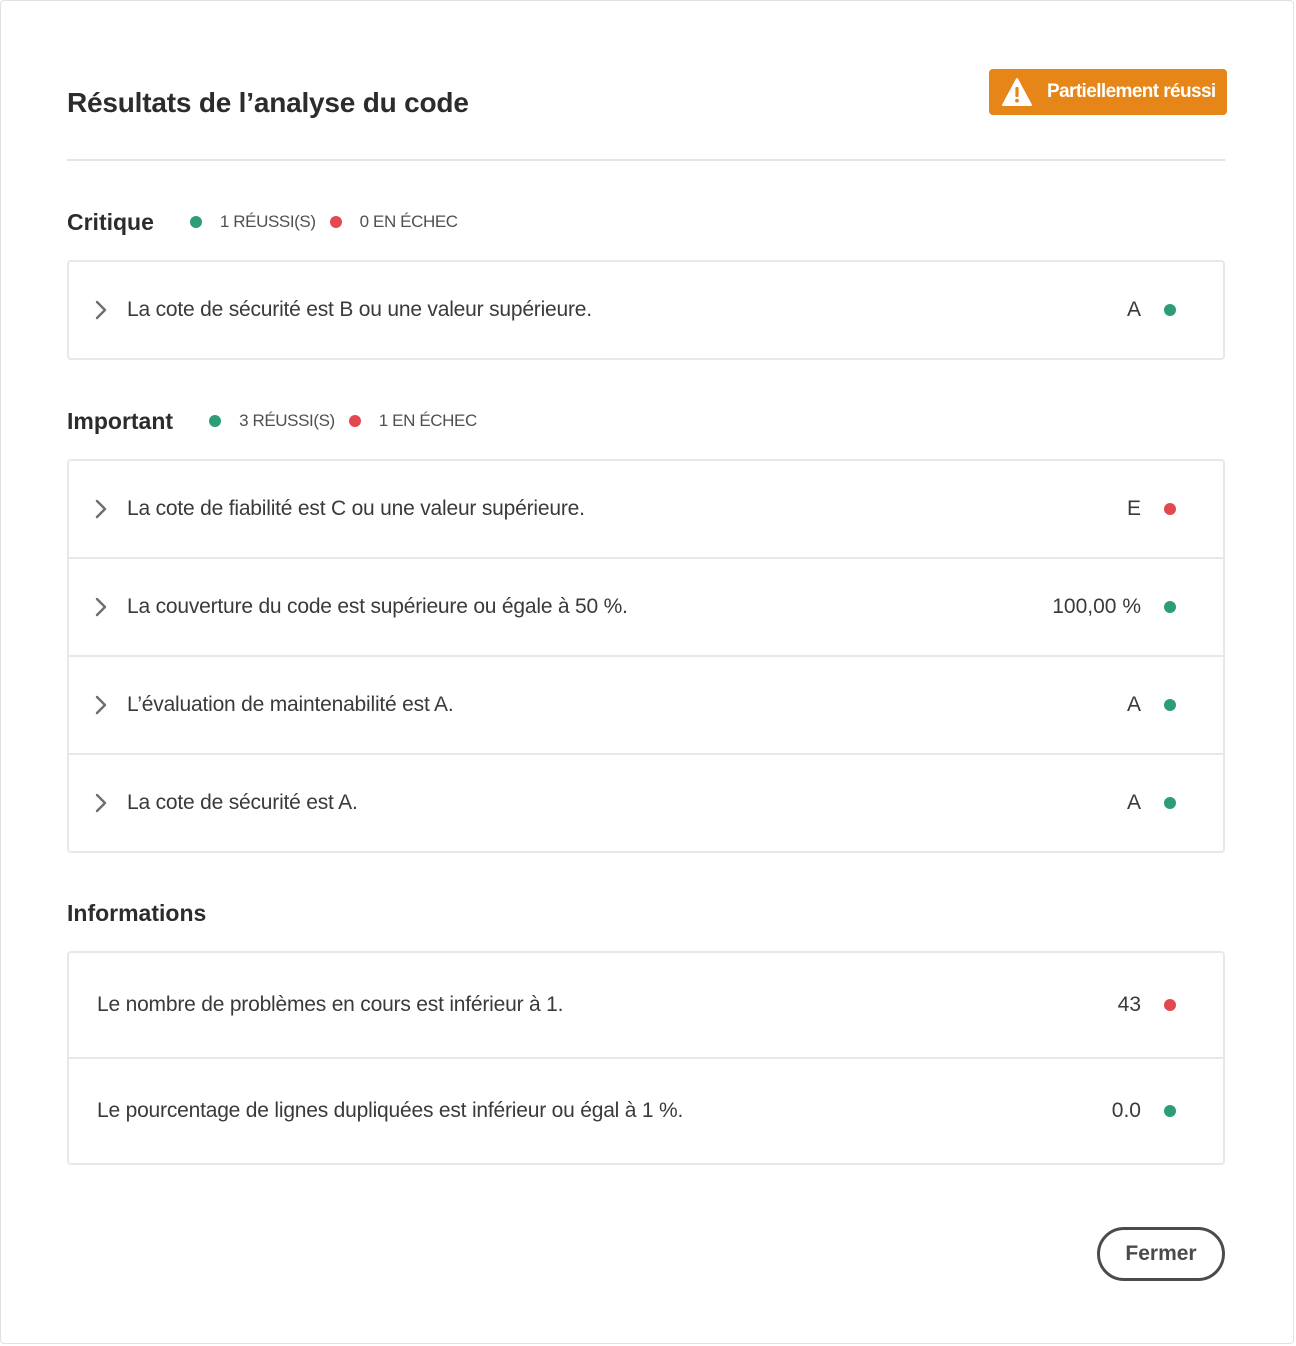 Image resolution: width=1296 pixels, height=1346 pixels. What do you see at coordinates (267, 221) in the screenshot?
I see `passed-count-label: 1 RÉUSSI(S)` at bounding box center [267, 221].